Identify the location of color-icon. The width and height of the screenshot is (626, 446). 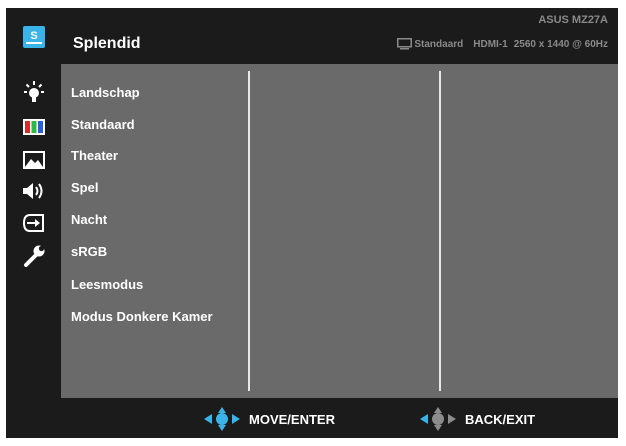
(33, 127).